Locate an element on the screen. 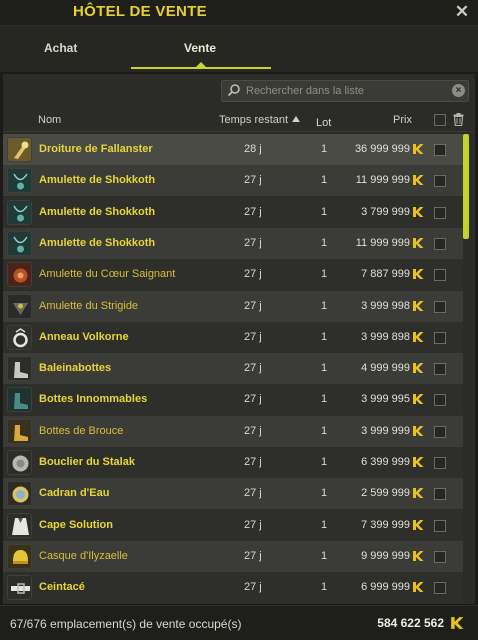 The width and height of the screenshot is (478, 640). table-header: Nom Temps restant Lot Prix is located at coordinates (239, 120).